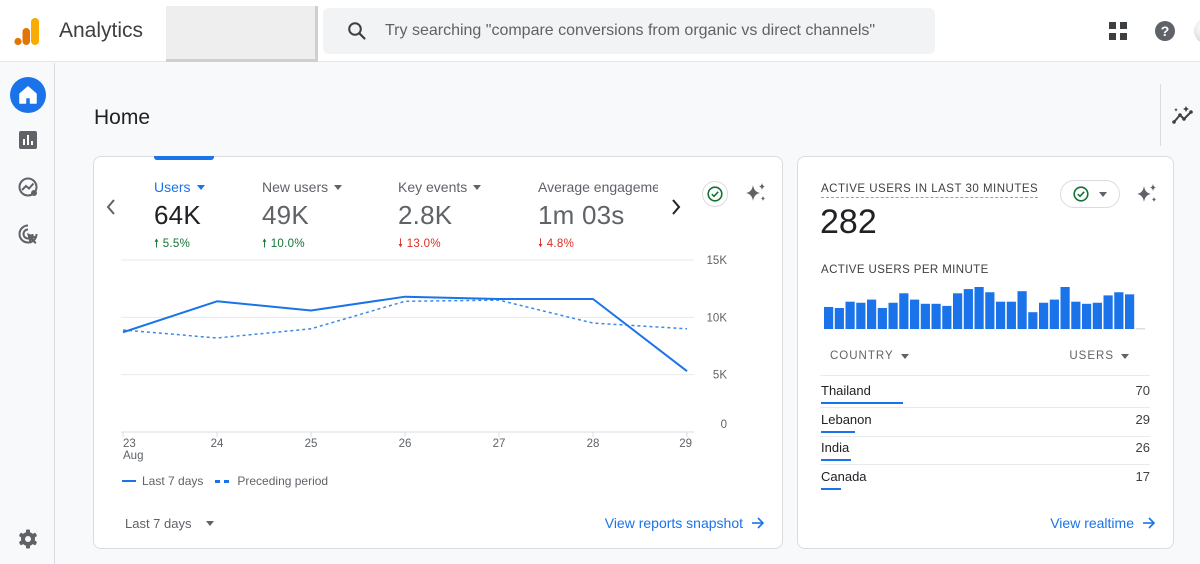 The width and height of the screenshot is (1200, 564). Describe the element at coordinates (930, 190) in the screenshot. I see `realtime-title: ACTIVE USERS IN LAST 30 MINUTES` at that location.